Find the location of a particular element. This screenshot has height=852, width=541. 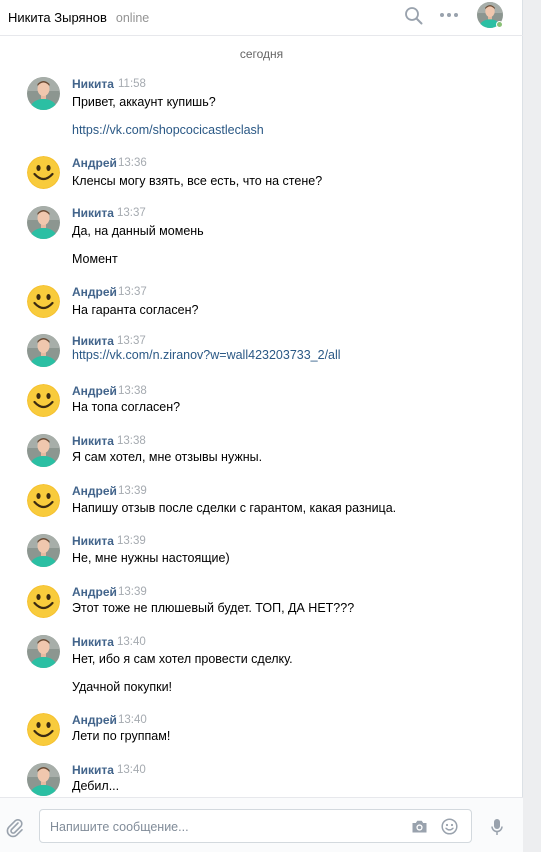

message-text: На гаранта согласен? is located at coordinates (135, 310).